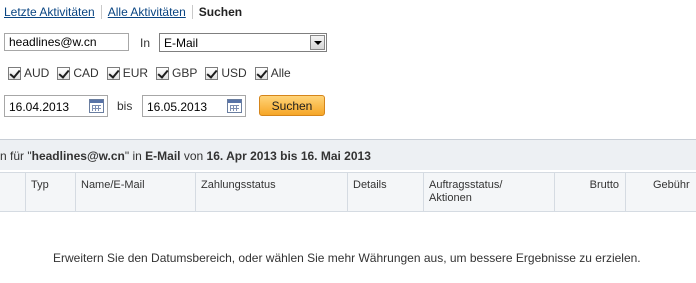  Describe the element at coordinates (193, 156) in the screenshot. I see `results-summary-from-label: von` at that location.